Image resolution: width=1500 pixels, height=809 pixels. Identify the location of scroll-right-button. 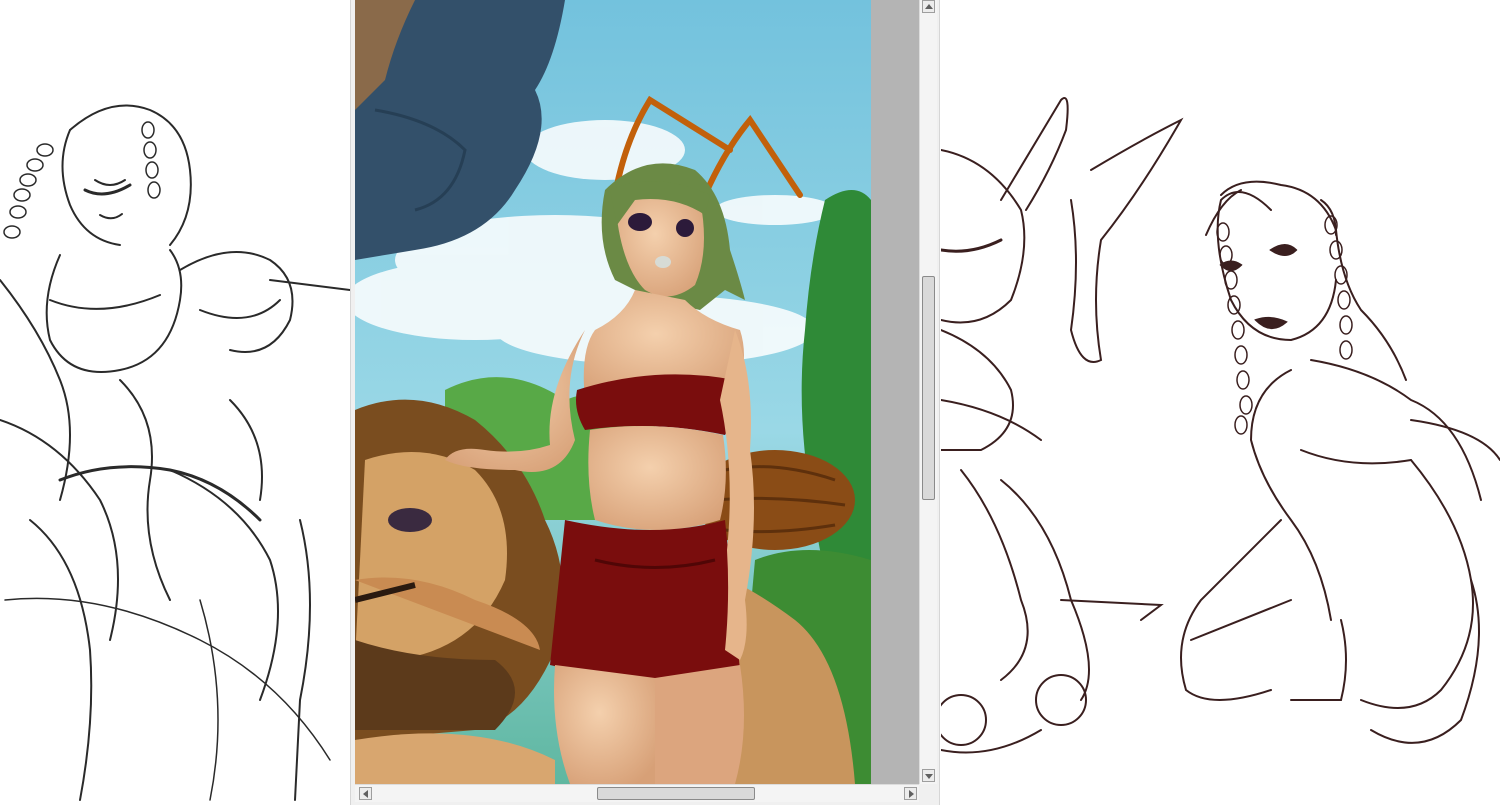
(910, 793).